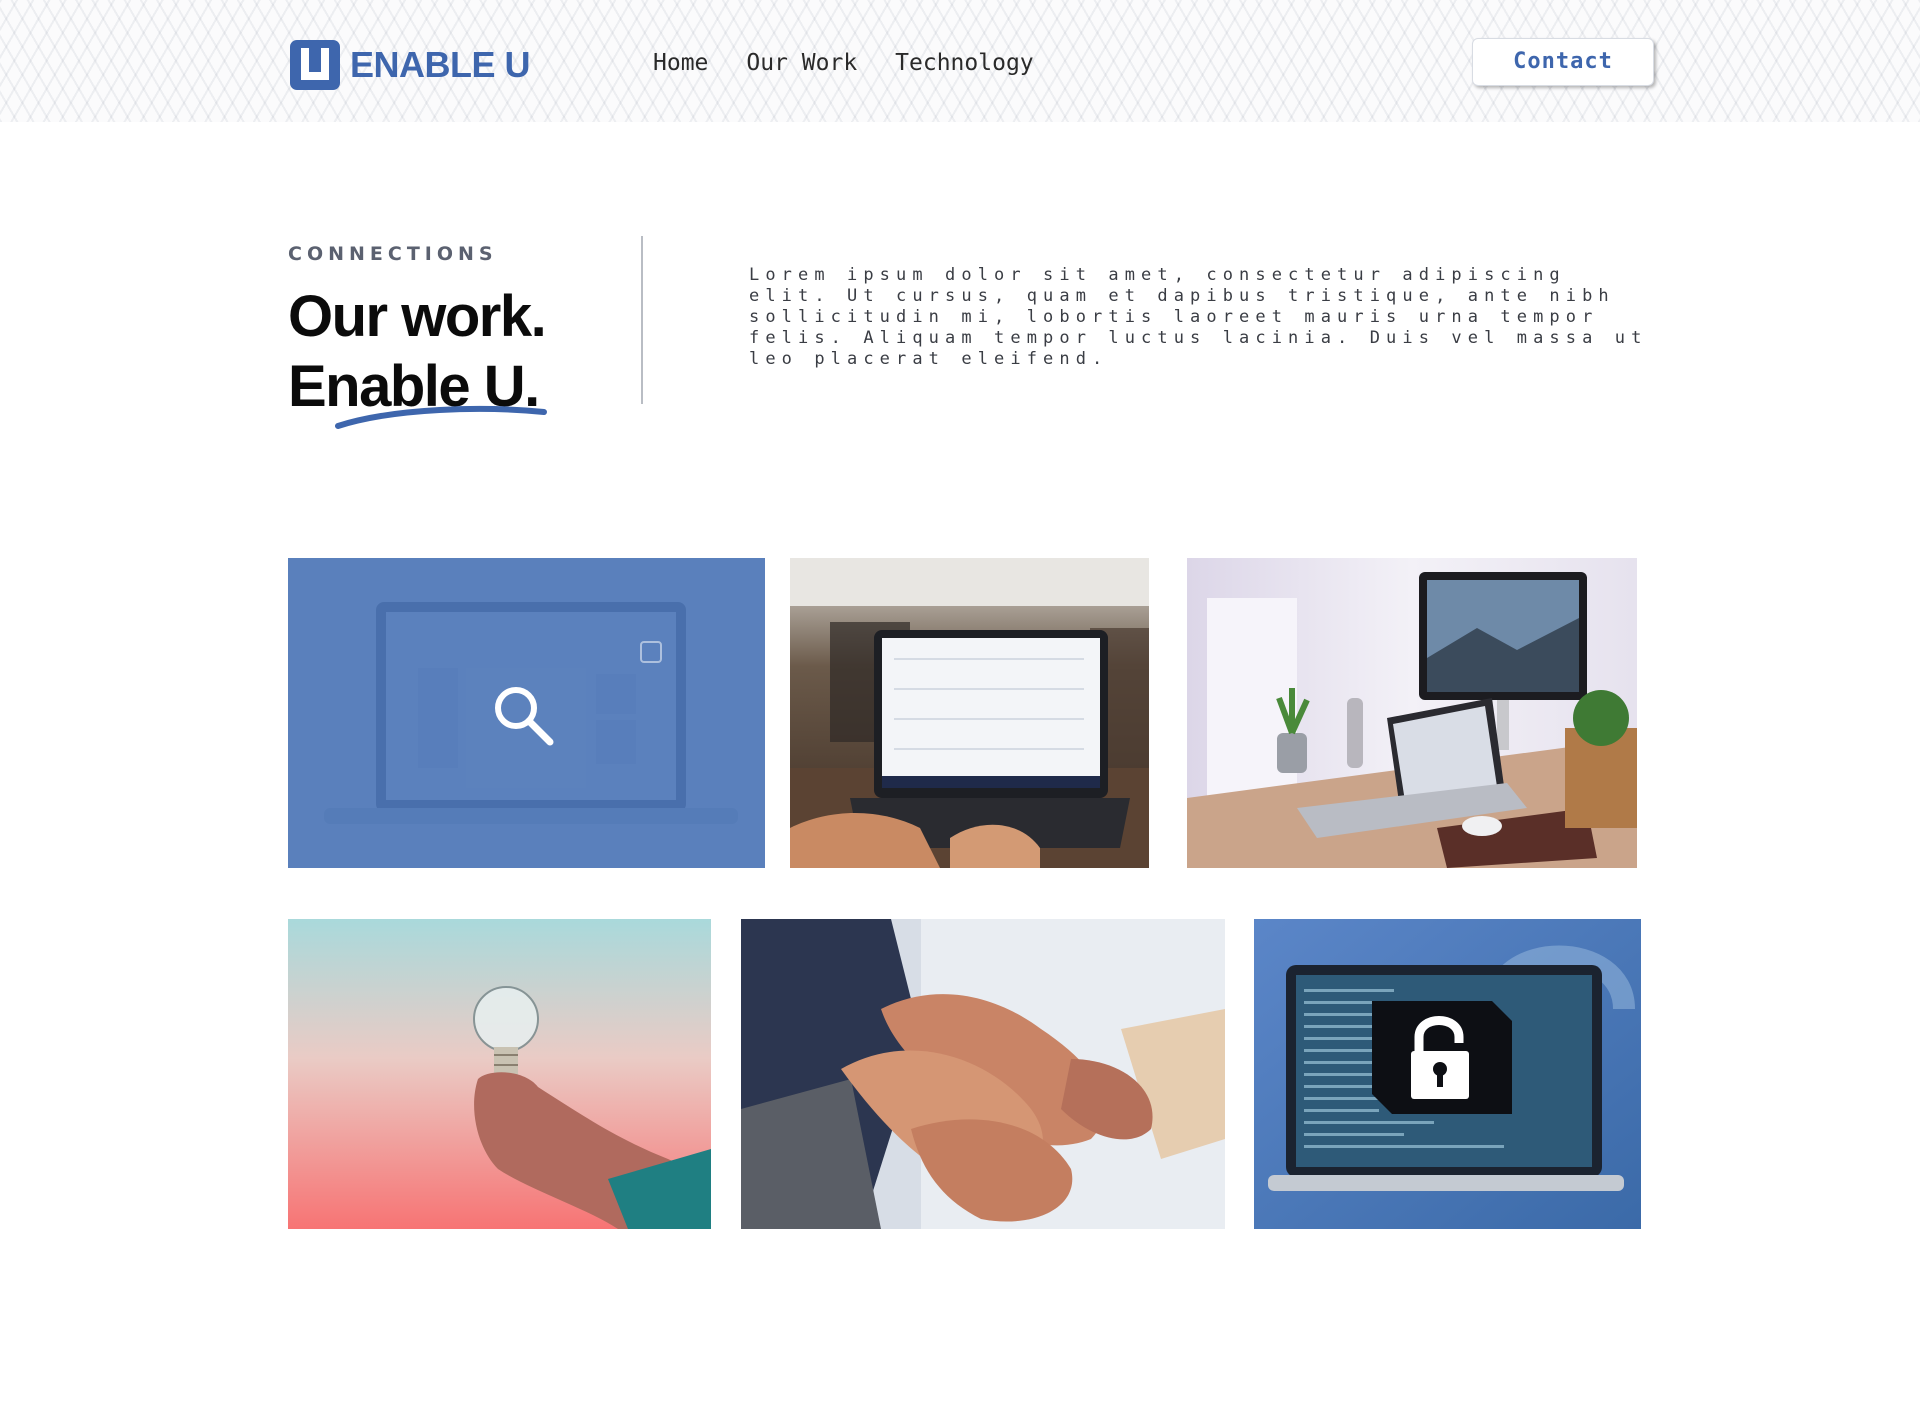 Image resolution: width=1920 pixels, height=1409 pixels. What do you see at coordinates (983, 1074) in the screenshot?
I see `gallery-tile-teamwork` at bounding box center [983, 1074].